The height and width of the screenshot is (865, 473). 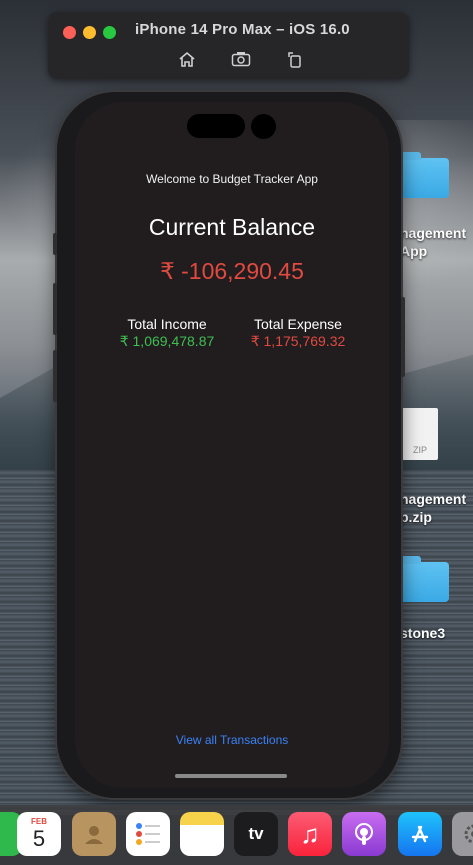 What do you see at coordinates (242, 29) in the screenshot?
I see `simulator-title: iPhone 14 Pro Max – iOS 16.0` at bounding box center [242, 29].